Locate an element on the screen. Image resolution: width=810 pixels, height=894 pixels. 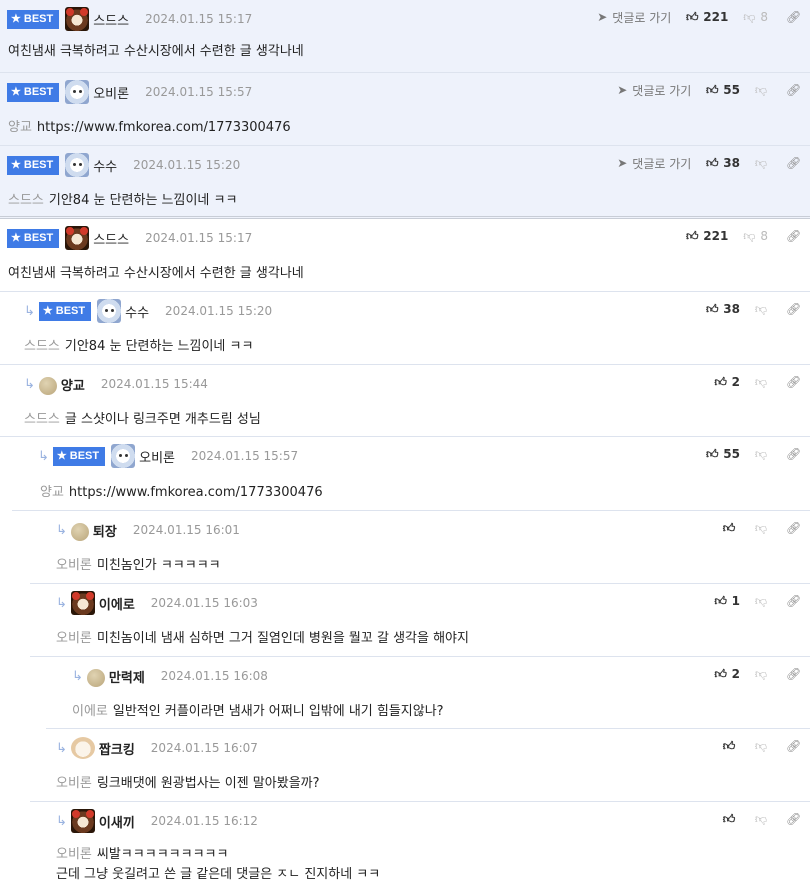
nickname: 만력제 is located at coordinates (127, 676).